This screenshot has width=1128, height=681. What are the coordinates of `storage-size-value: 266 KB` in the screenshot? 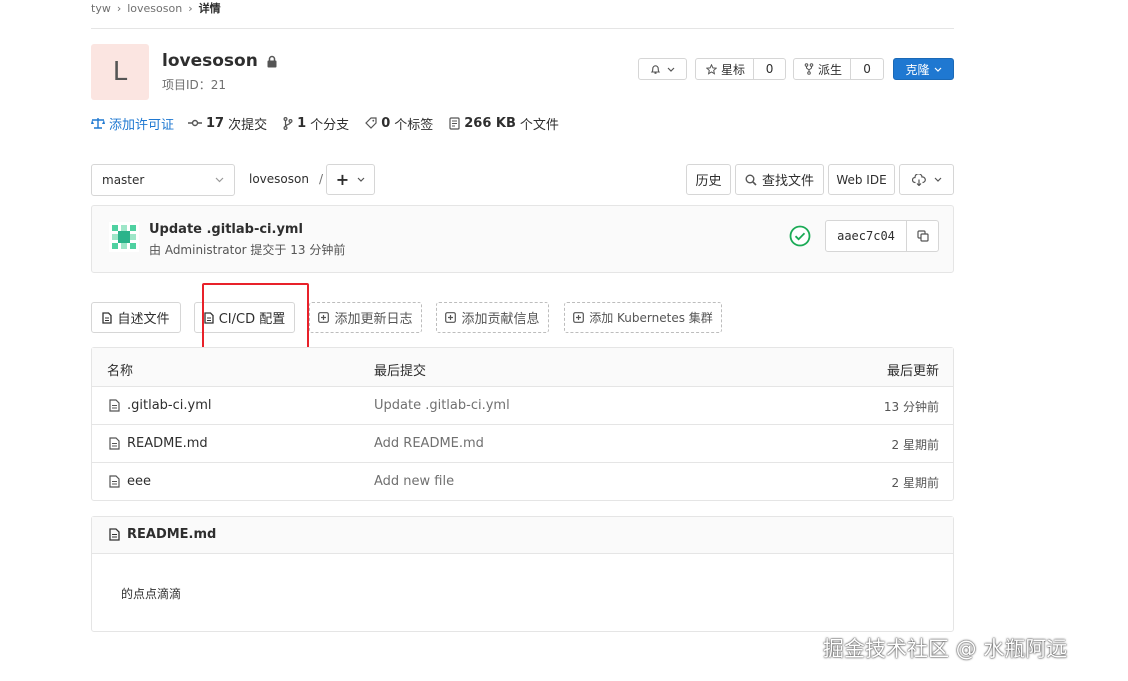 It's located at (490, 123).